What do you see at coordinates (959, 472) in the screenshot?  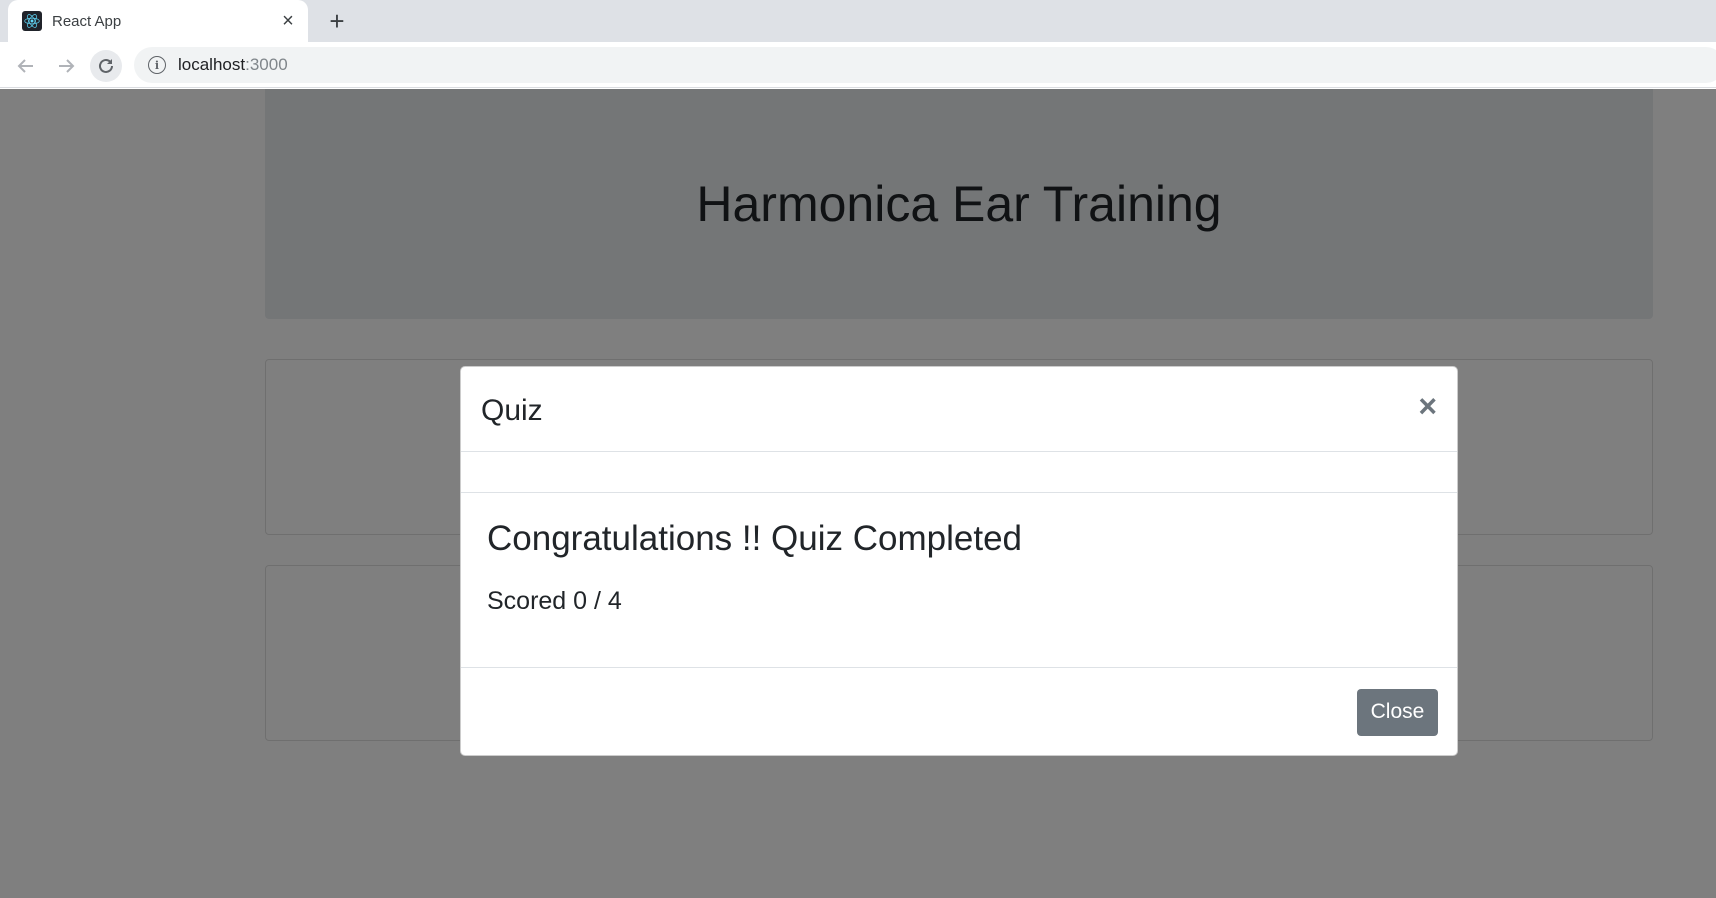 I see `modal-divider` at bounding box center [959, 472].